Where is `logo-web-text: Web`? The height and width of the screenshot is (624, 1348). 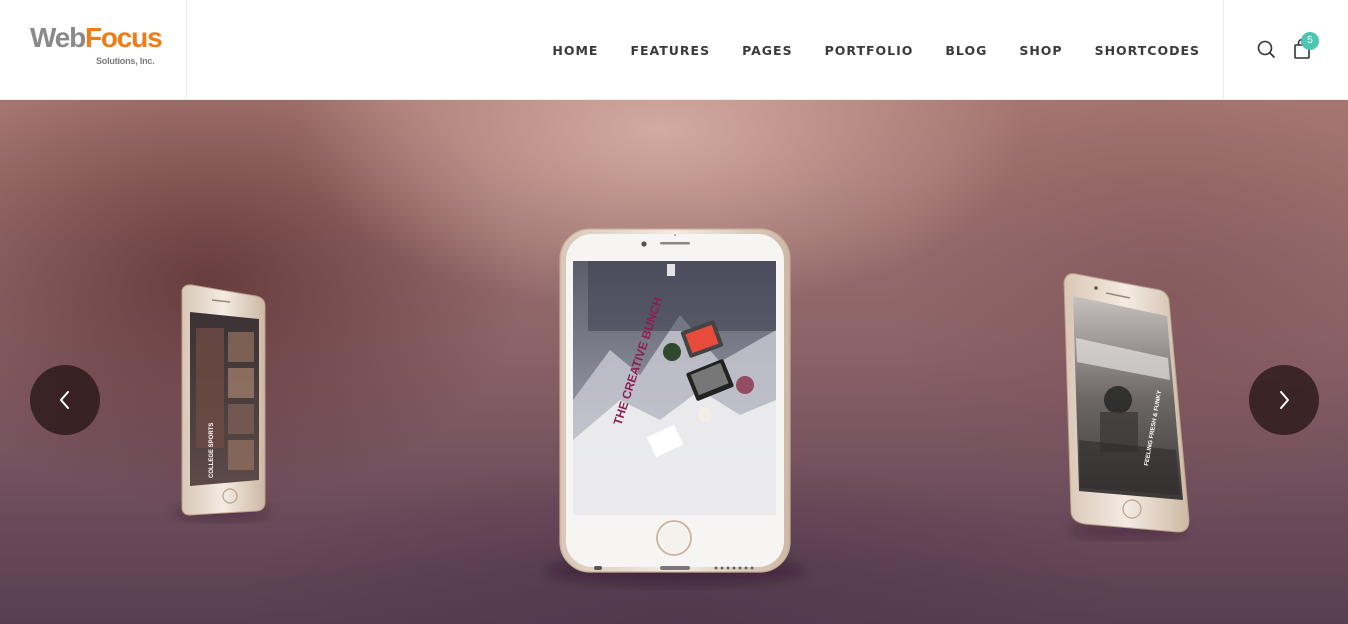 logo-web-text: Web is located at coordinates (58, 37).